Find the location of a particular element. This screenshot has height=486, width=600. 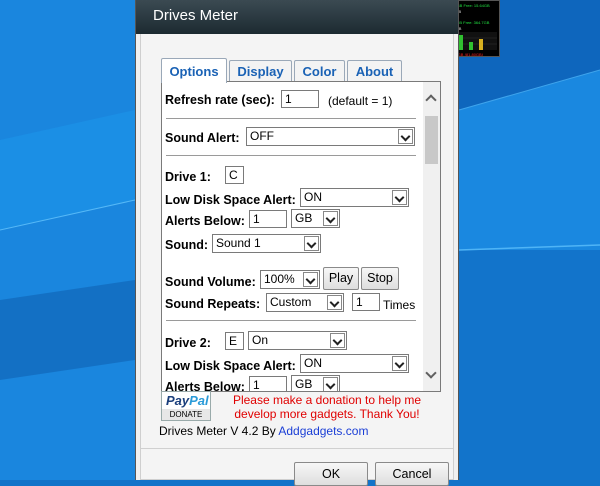

drive-1-volume-select: 100% is located at coordinates (290, 279).